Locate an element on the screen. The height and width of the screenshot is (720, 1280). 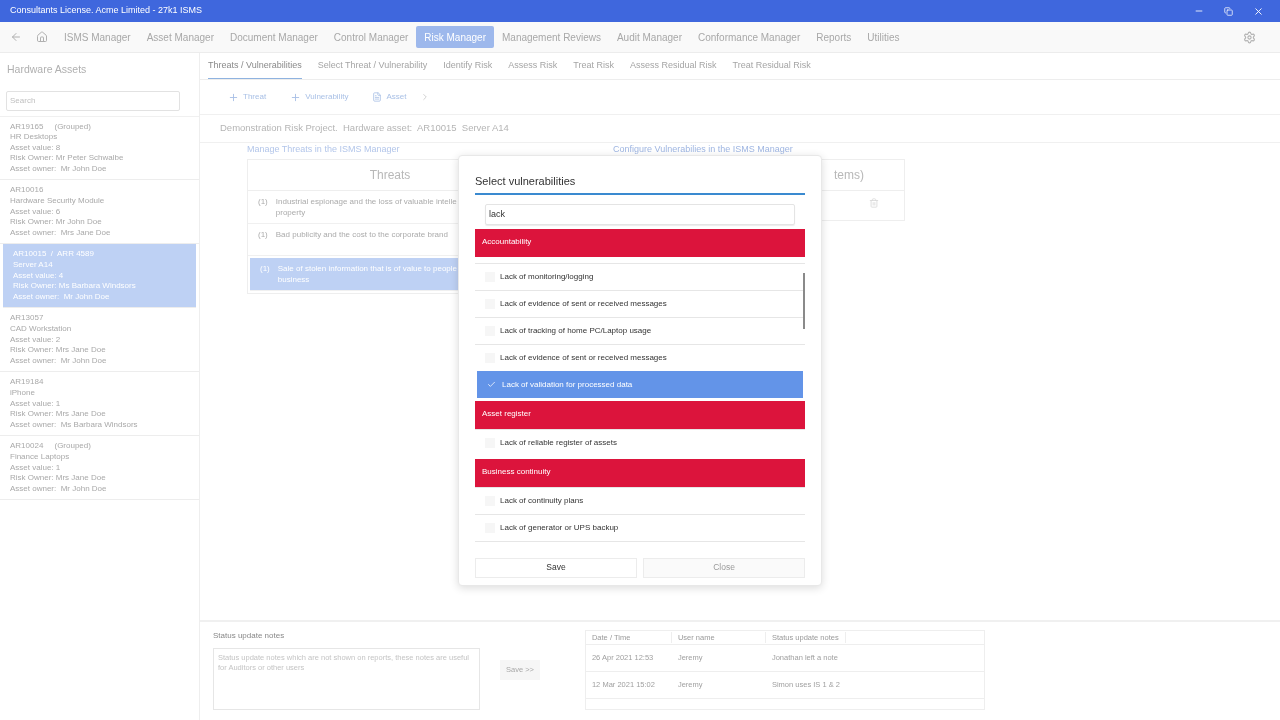
nav-tab: Control Manager is located at coordinates (371, 37).